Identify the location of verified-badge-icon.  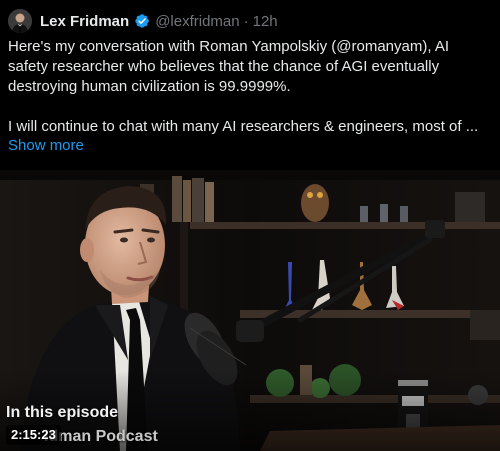
(142, 21).